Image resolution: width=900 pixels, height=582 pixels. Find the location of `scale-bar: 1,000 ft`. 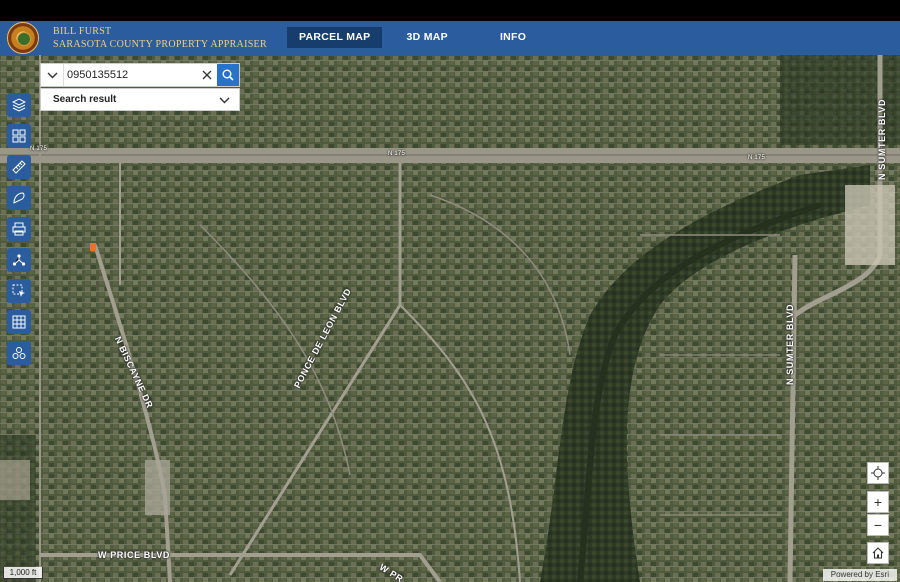

scale-bar: 1,000 ft is located at coordinates (23, 573).